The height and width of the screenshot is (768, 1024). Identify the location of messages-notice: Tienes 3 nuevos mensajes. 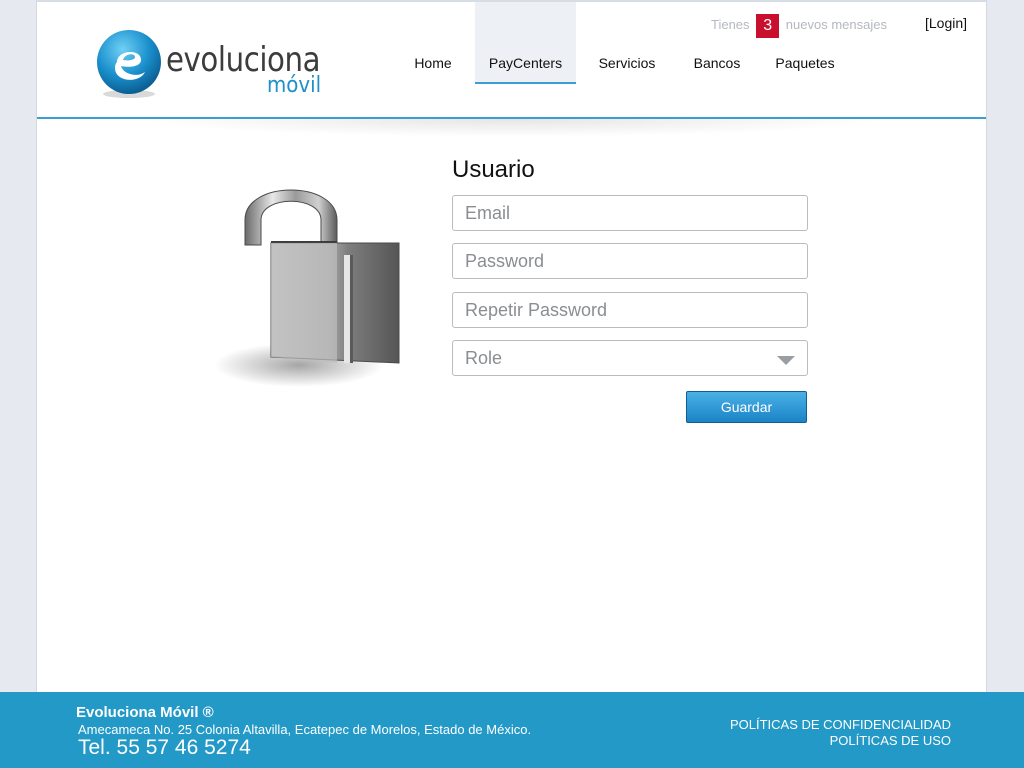
(799, 25).